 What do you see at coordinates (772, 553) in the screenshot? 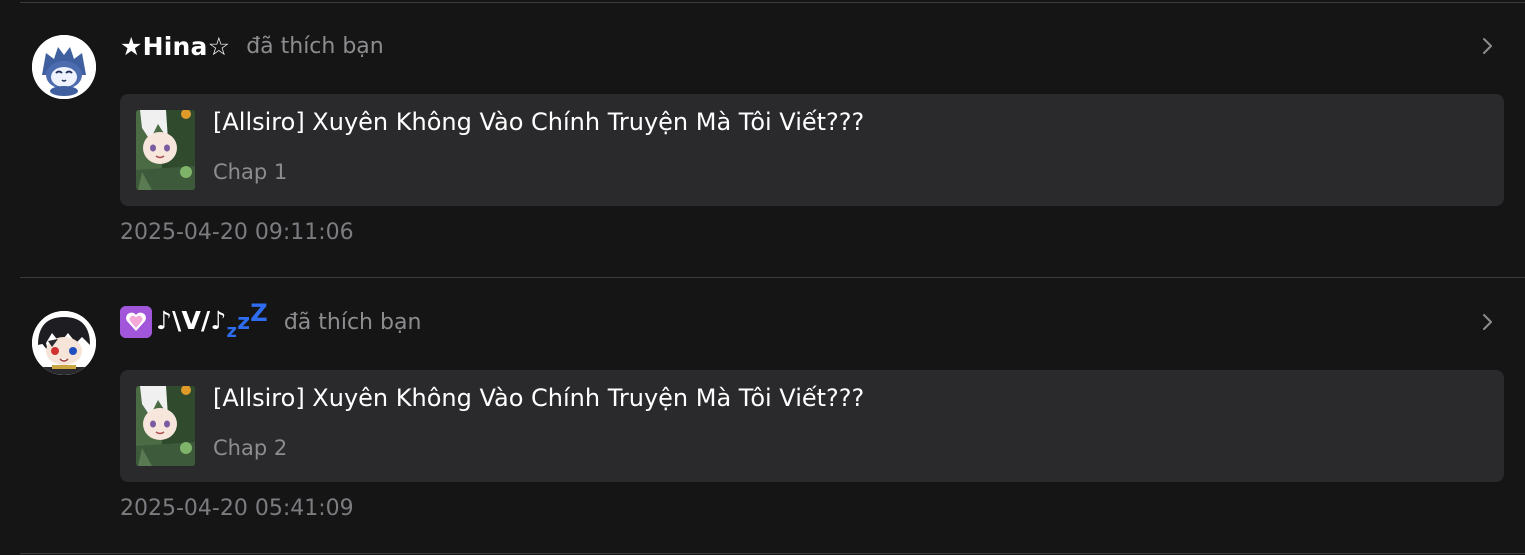
I see `bottom-divider` at bounding box center [772, 553].